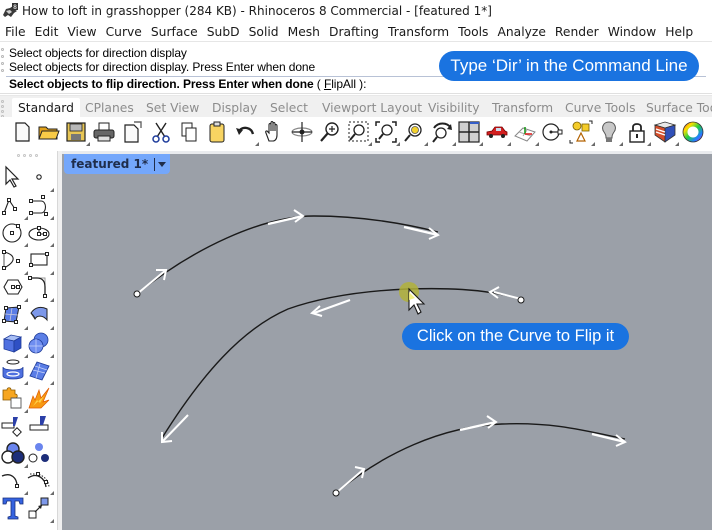 Image resolution: width=712 pixels, height=530 pixels. Describe the element at coordinates (246, 133) in the screenshot. I see `undo-icon` at that location.